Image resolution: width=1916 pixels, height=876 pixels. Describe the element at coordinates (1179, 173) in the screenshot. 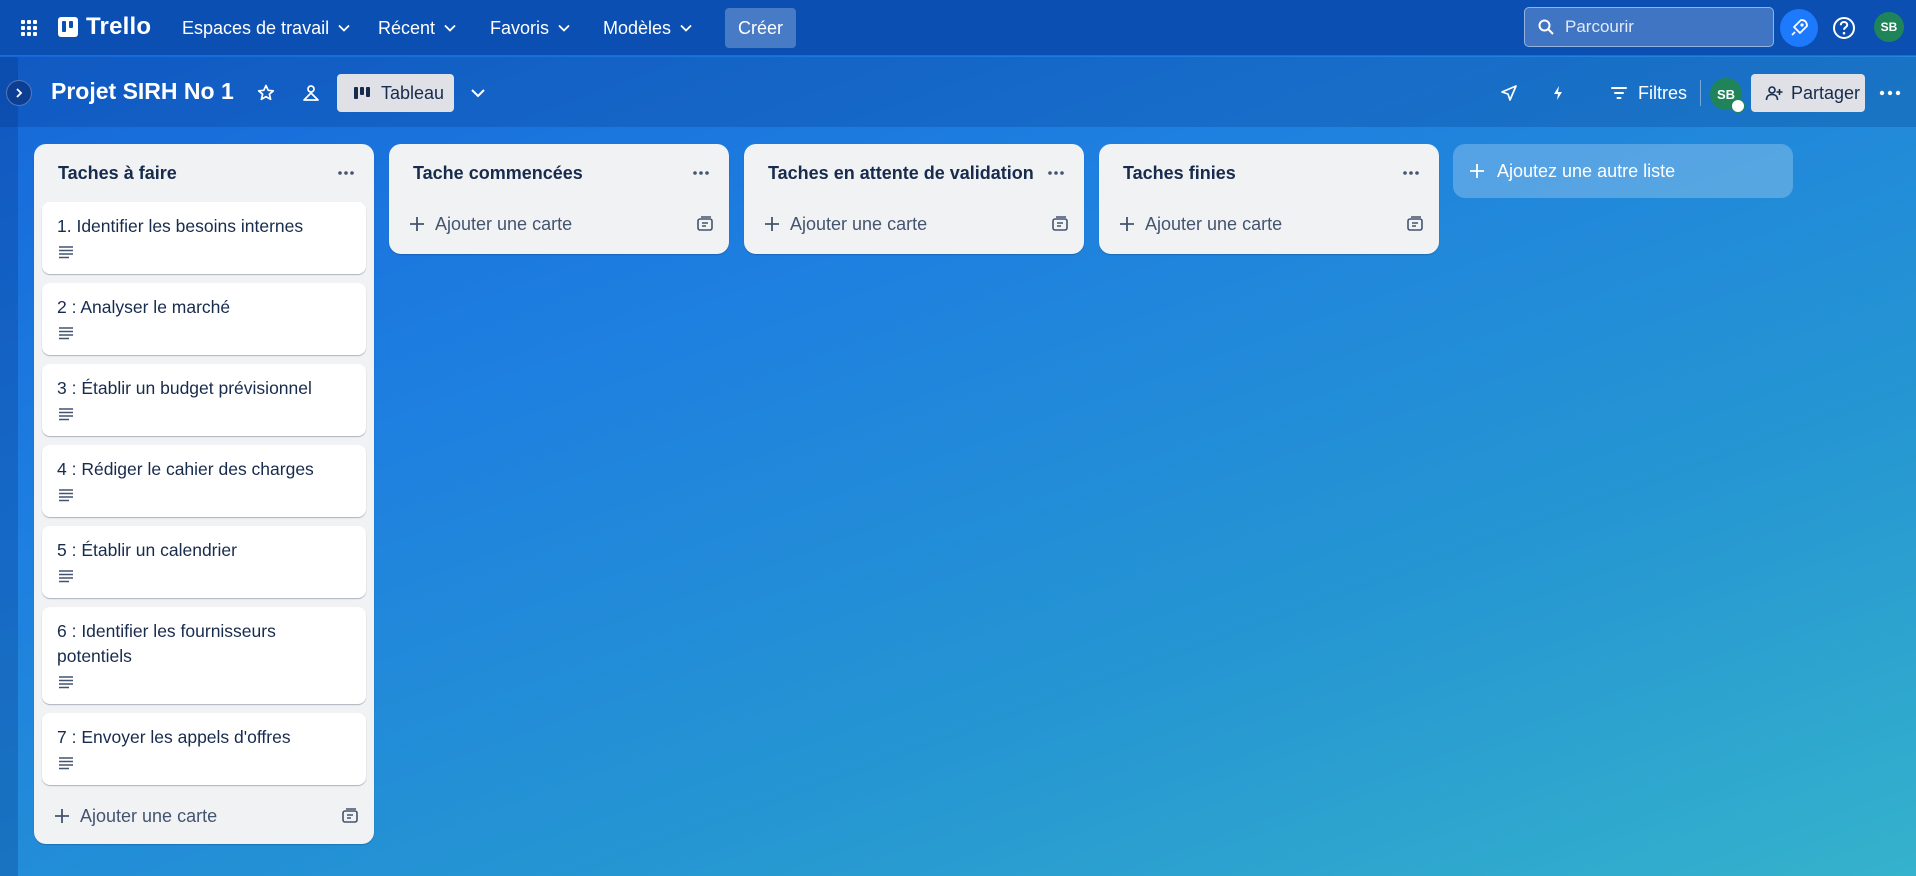

I see `list-title: Taches finies` at that location.